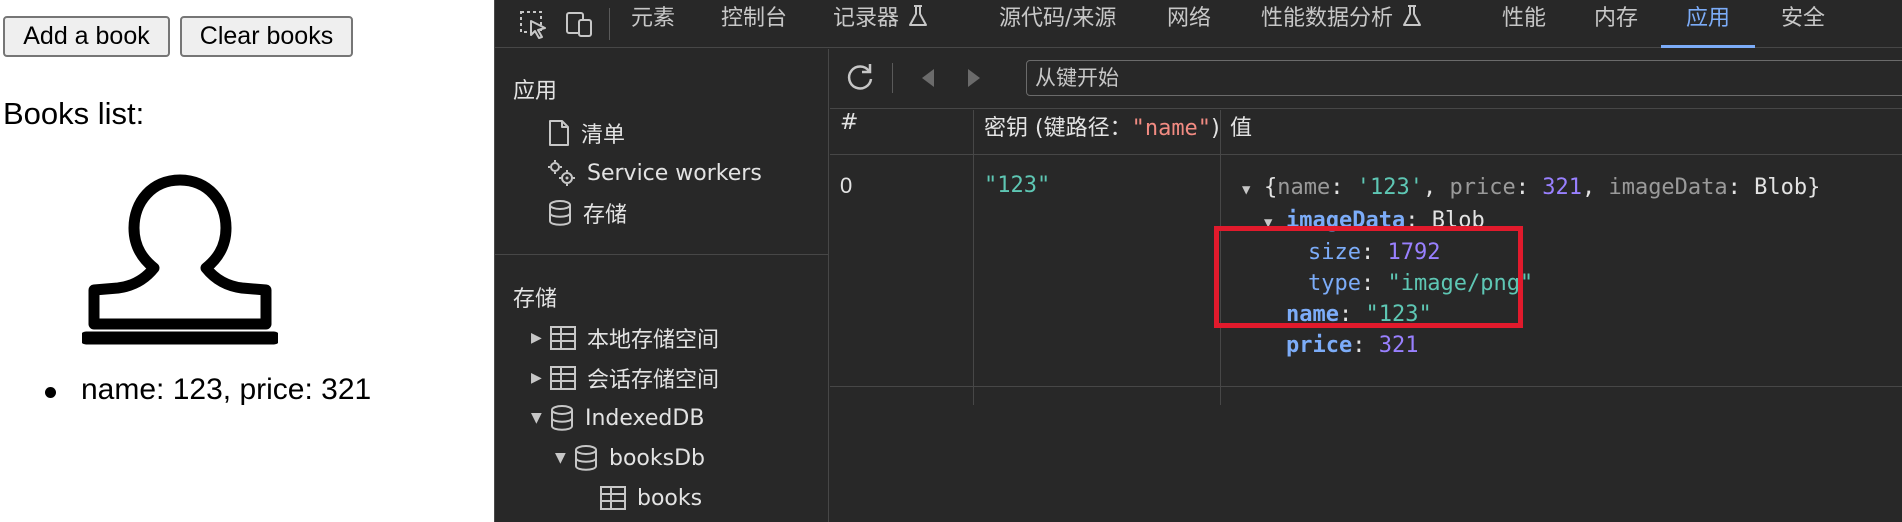  I want to click on sidebar-item-storage: 存储, so click(587, 213).